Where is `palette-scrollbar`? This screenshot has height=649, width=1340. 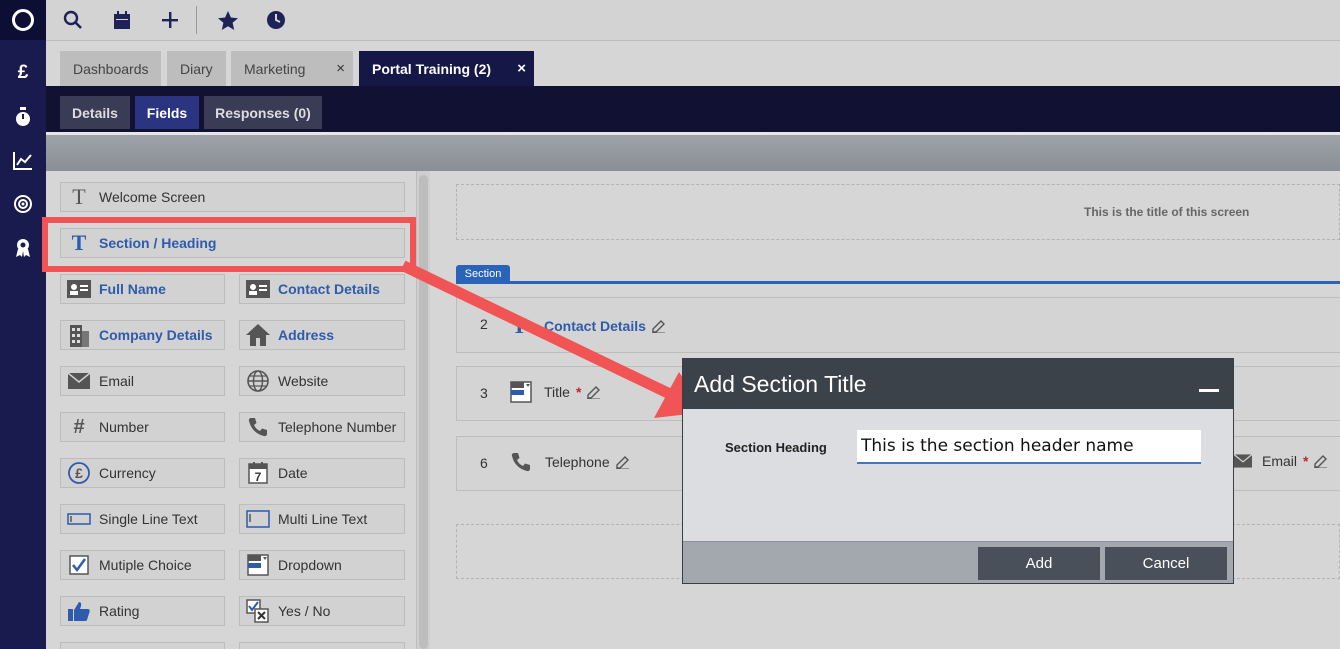 palette-scrollbar is located at coordinates (423, 410).